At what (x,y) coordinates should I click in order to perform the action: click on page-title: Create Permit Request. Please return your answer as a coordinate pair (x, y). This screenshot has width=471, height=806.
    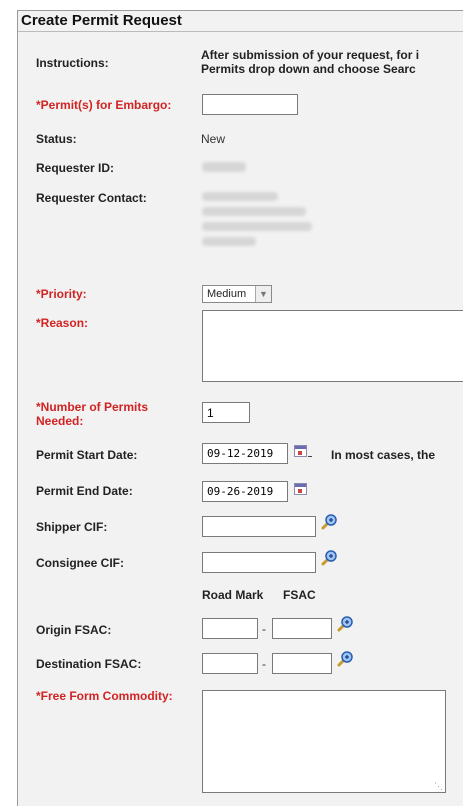
    Looking at the image, I should click on (101, 20).